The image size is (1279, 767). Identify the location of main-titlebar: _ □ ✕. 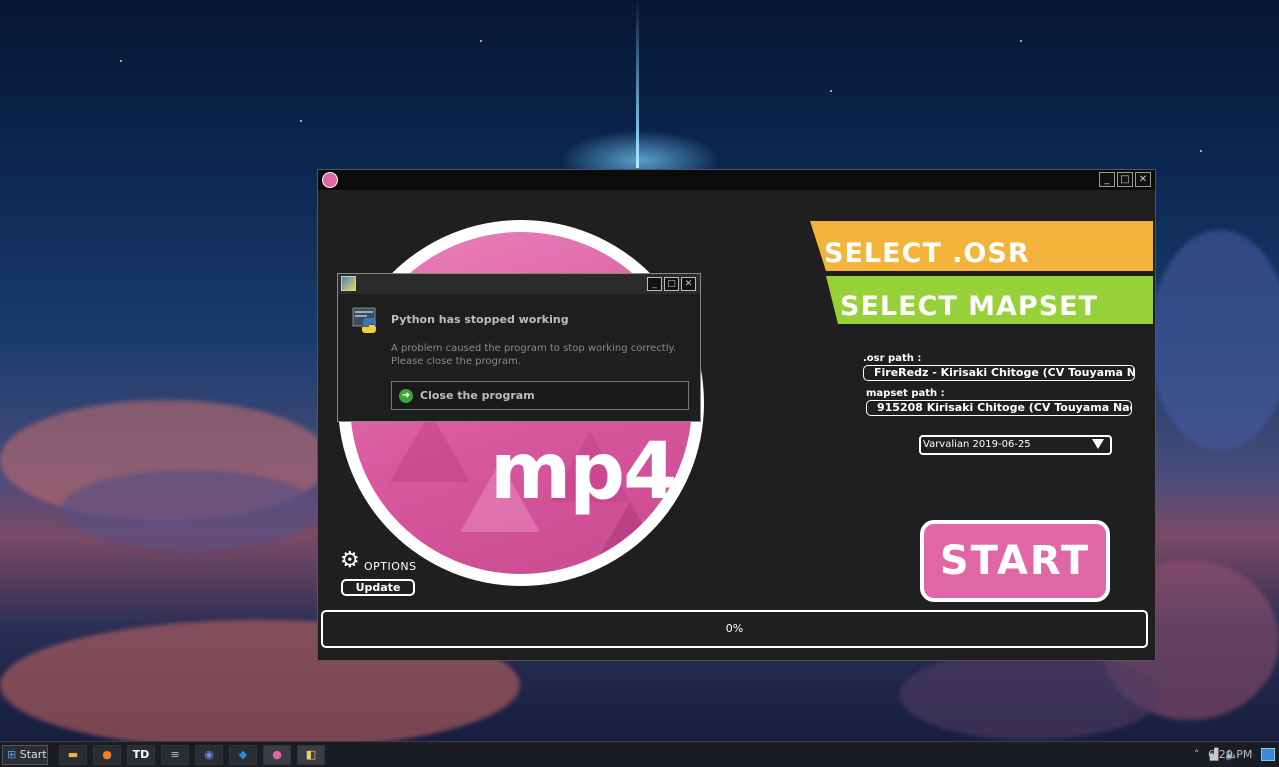
(736, 180).